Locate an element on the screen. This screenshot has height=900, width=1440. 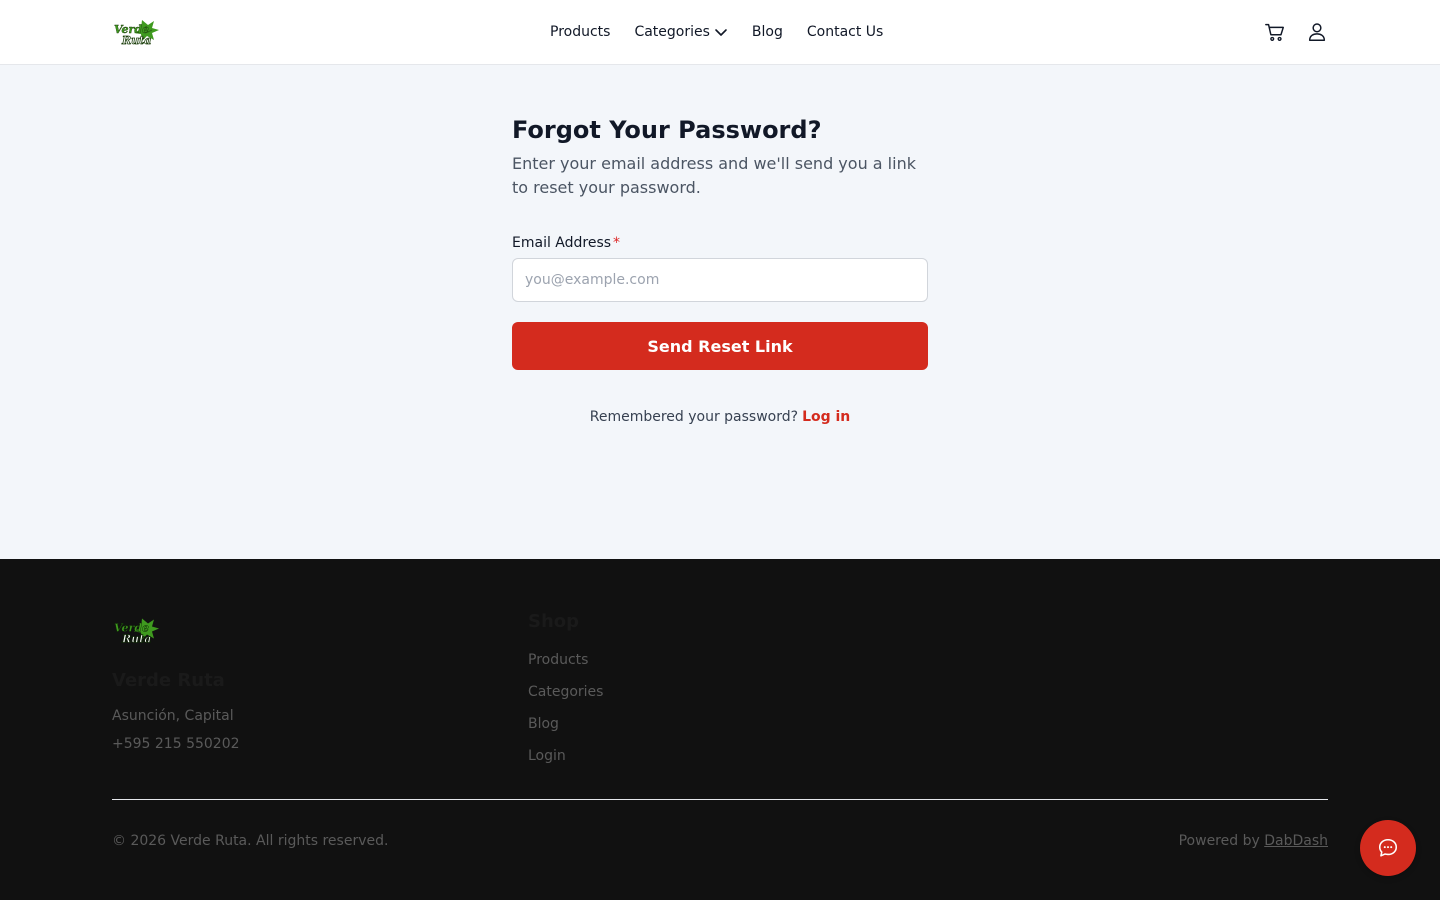
send-reset-link-button: Send Reset Link is located at coordinates (720, 346).